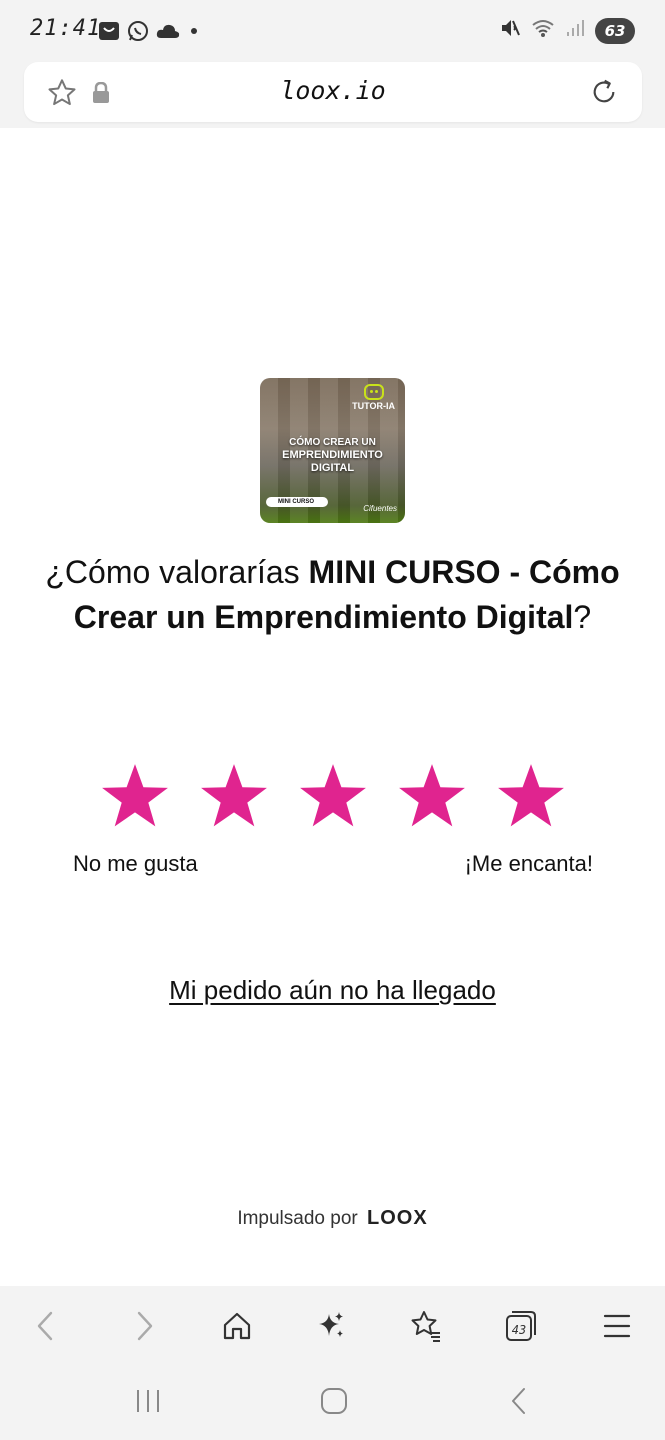 This screenshot has width=665, height=1440. What do you see at coordinates (520, 1401) in the screenshot?
I see `back-nav-icon` at bounding box center [520, 1401].